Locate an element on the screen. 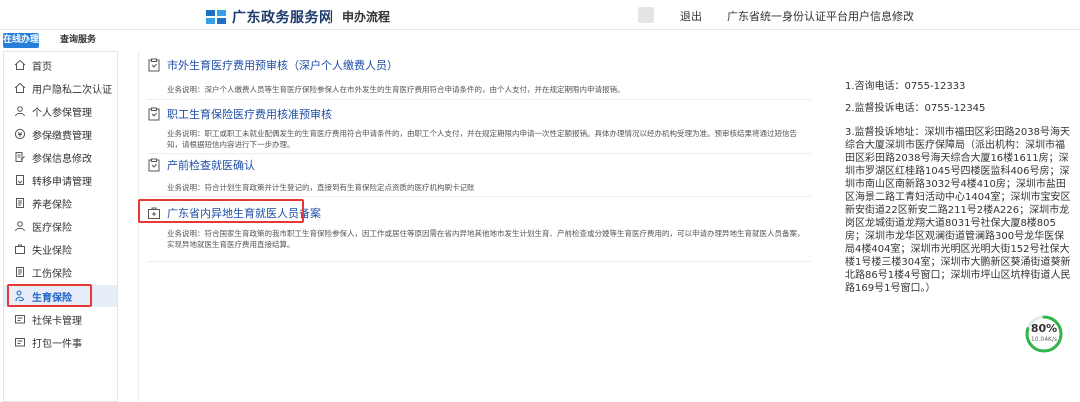 This screenshot has height=402, width=1080. sidebar-item-unemployment: 失业保险 is located at coordinates (60, 249).